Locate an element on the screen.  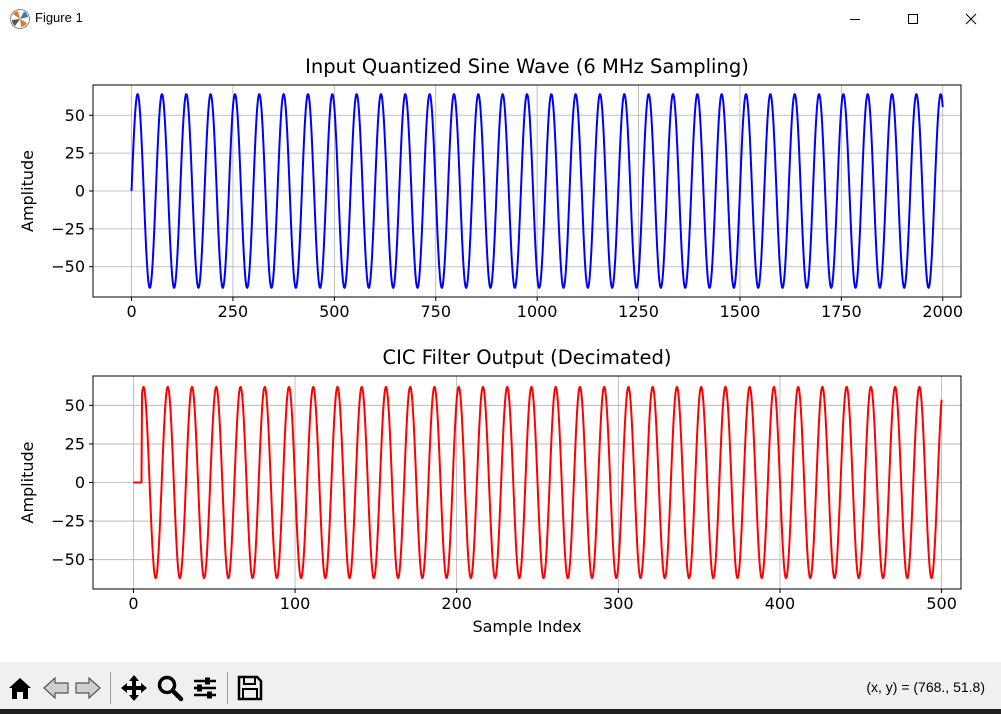
pan-icon is located at coordinates (134, 688).